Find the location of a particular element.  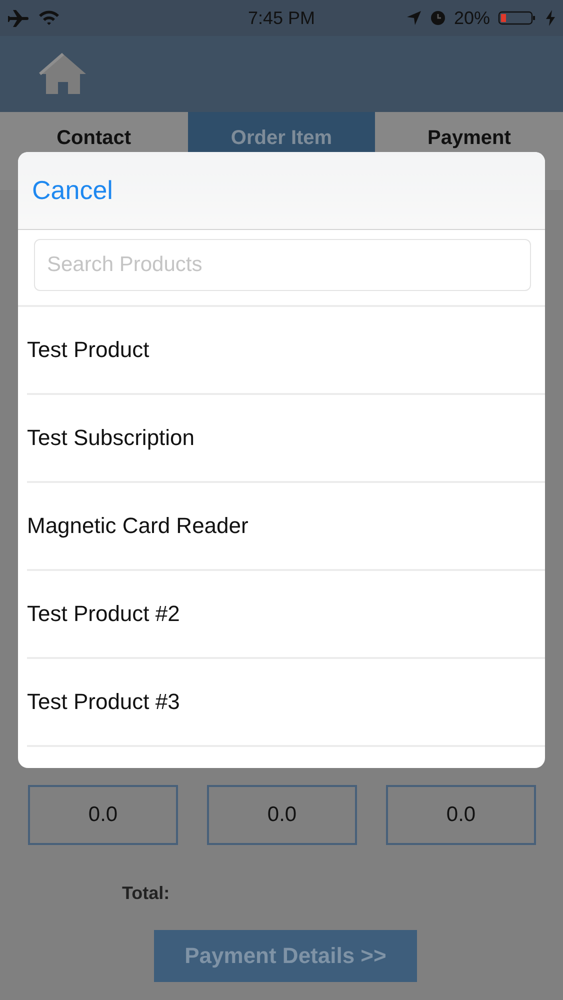

location-arrow-icon is located at coordinates (414, 18).